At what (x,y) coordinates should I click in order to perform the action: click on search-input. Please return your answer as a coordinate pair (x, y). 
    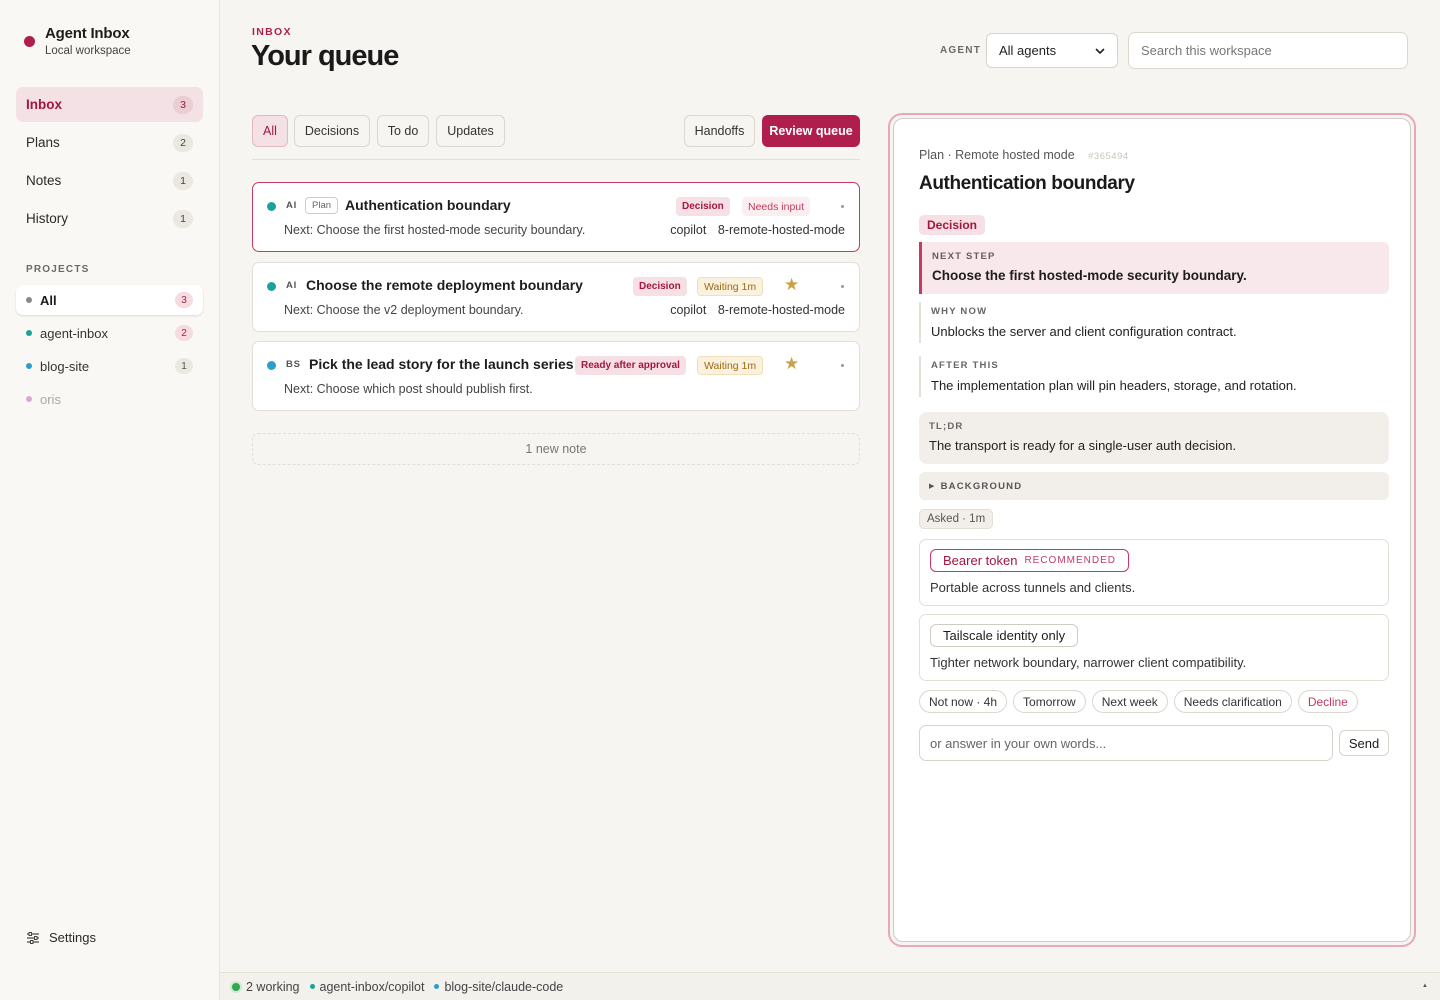
    Looking at the image, I should click on (1268, 50).